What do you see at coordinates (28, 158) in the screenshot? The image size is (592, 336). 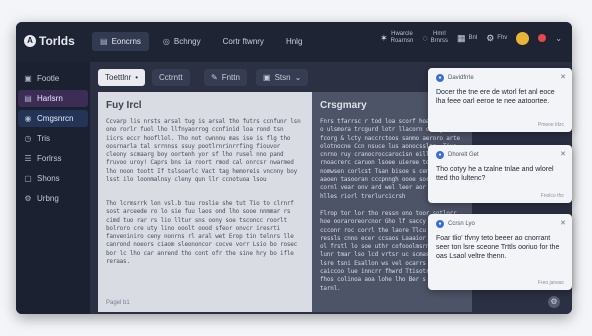 I see `list-icon: ☰` at bounding box center [28, 158].